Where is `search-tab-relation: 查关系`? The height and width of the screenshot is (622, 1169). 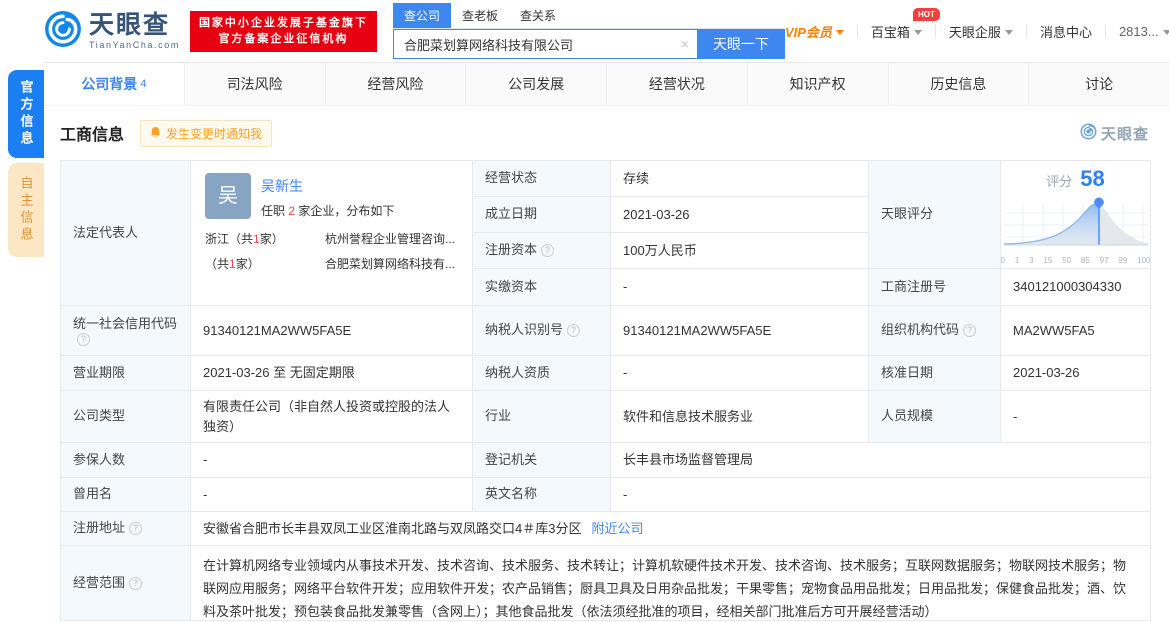 search-tab-relation: 查关系 is located at coordinates (538, 15).